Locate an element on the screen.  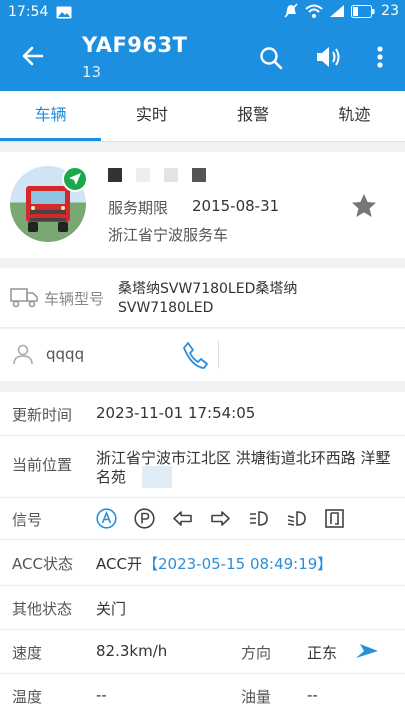
user-icon is located at coordinates (23, 354).